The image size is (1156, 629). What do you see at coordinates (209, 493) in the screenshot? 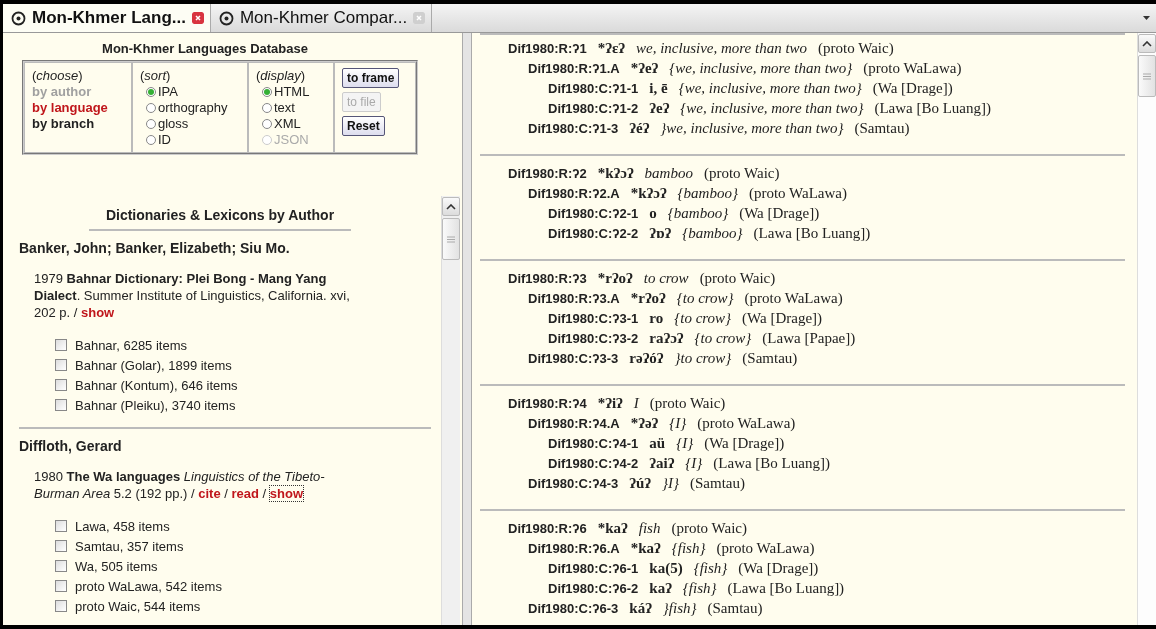
I see `citation-link: cite` at bounding box center [209, 493].